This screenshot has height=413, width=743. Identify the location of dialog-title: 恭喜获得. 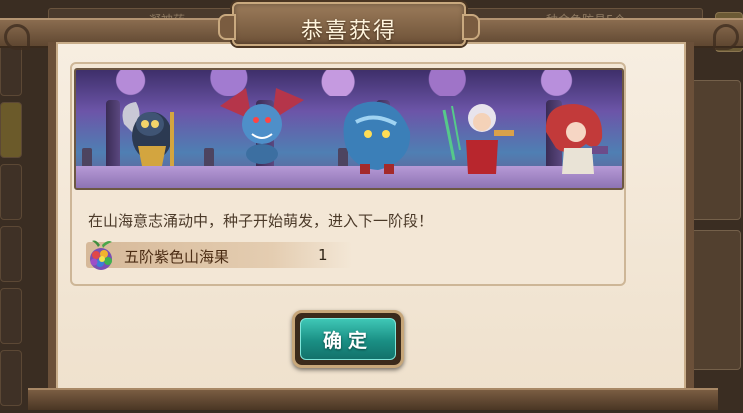
(348, 31).